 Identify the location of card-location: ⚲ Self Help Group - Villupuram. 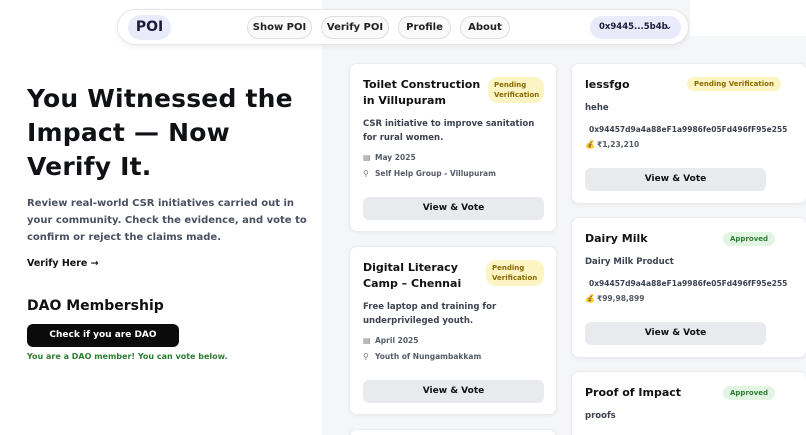
(429, 173).